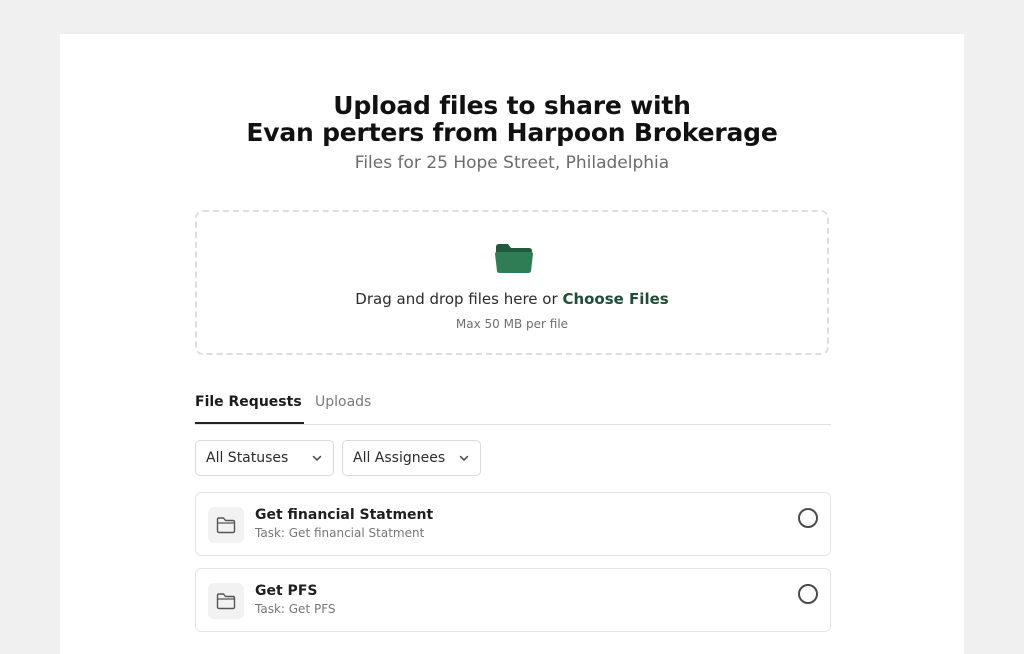 Image resolution: width=1024 pixels, height=654 pixels. I want to click on request-subtitle: Task: Get financial Statment, so click(340, 533).